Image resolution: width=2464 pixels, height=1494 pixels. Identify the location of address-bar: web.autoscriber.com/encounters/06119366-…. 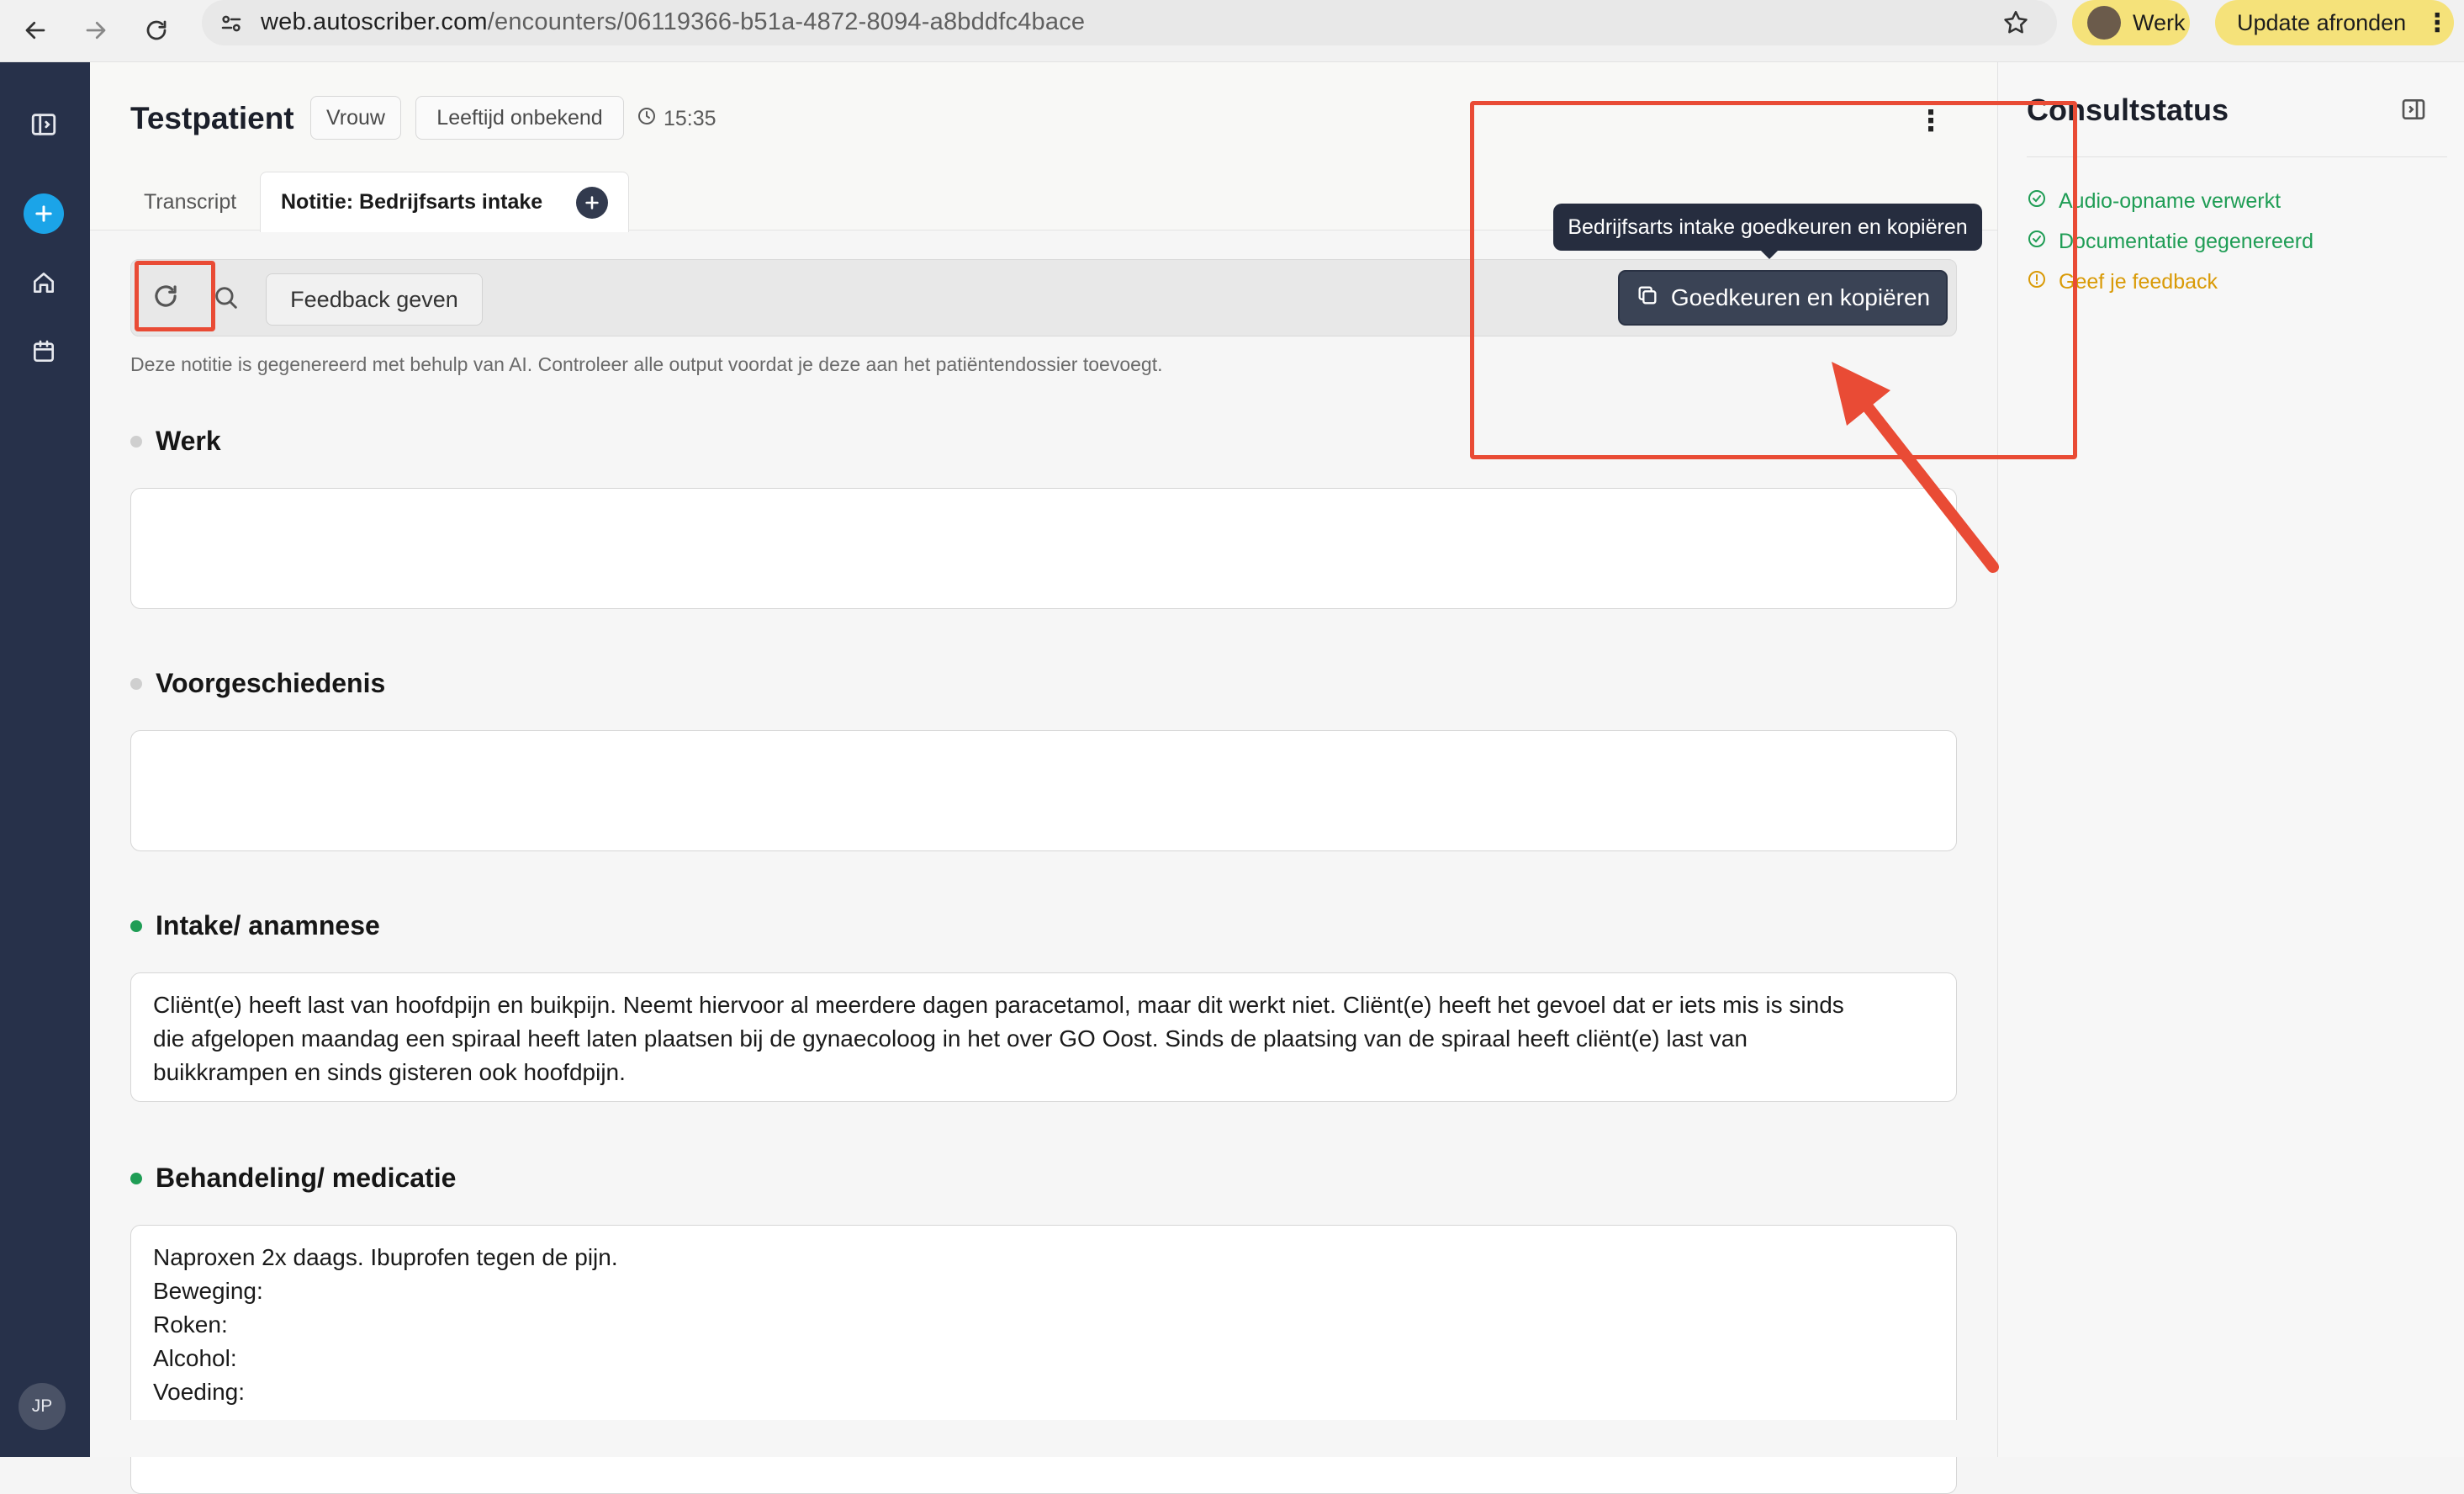
(1129, 22).